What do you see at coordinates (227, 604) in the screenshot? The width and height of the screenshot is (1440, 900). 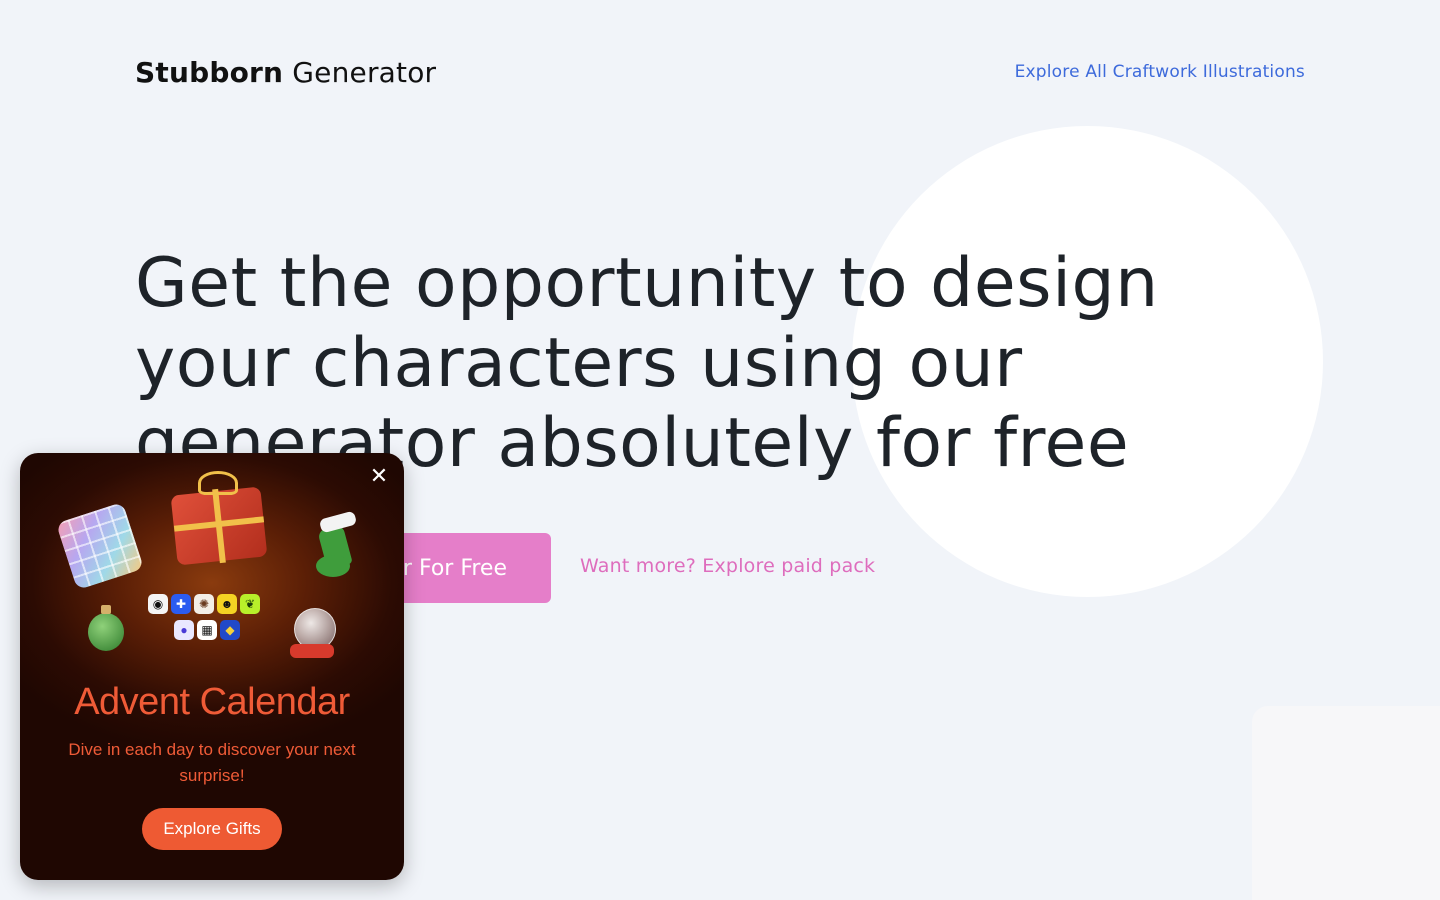 I see `smile-app-icon: ☻` at bounding box center [227, 604].